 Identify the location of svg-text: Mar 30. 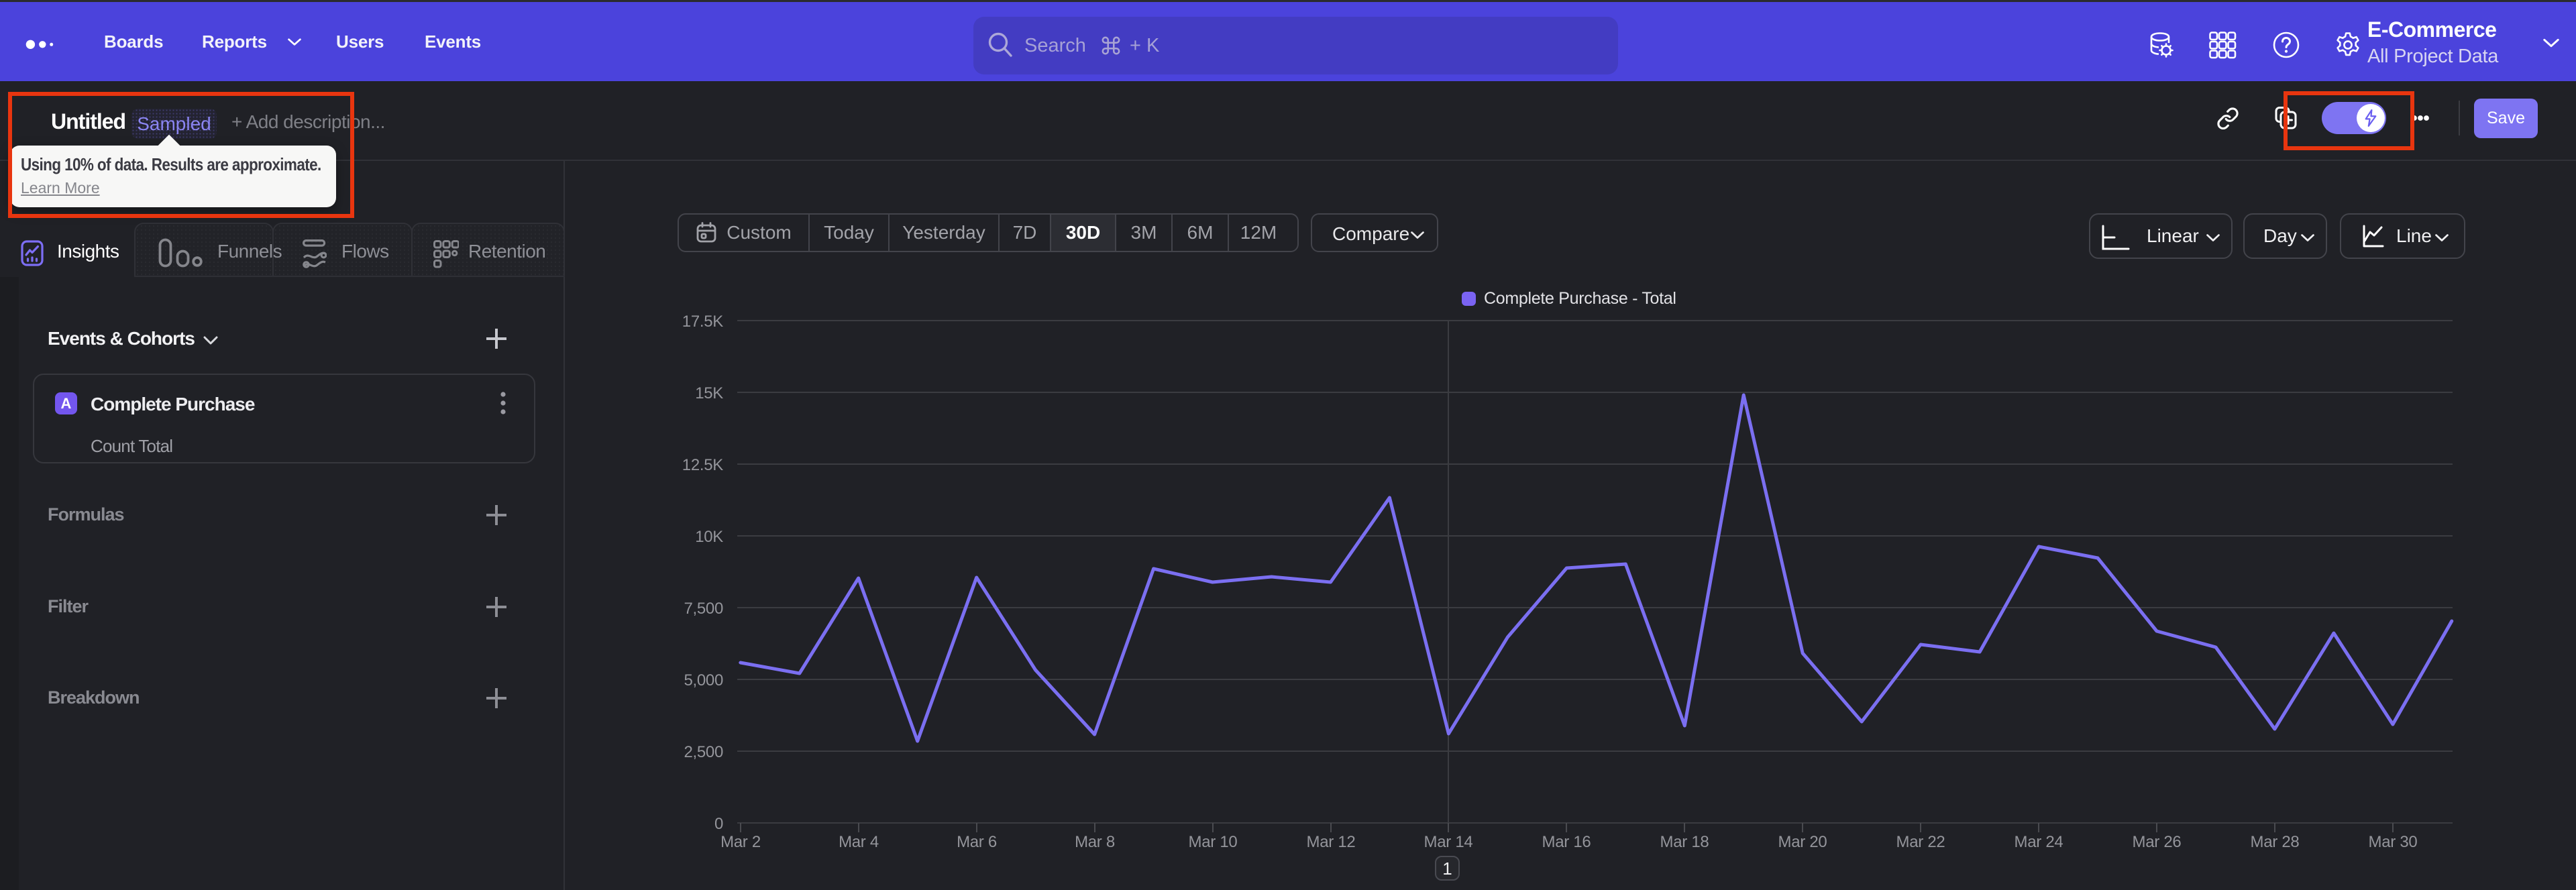
(2393, 842).